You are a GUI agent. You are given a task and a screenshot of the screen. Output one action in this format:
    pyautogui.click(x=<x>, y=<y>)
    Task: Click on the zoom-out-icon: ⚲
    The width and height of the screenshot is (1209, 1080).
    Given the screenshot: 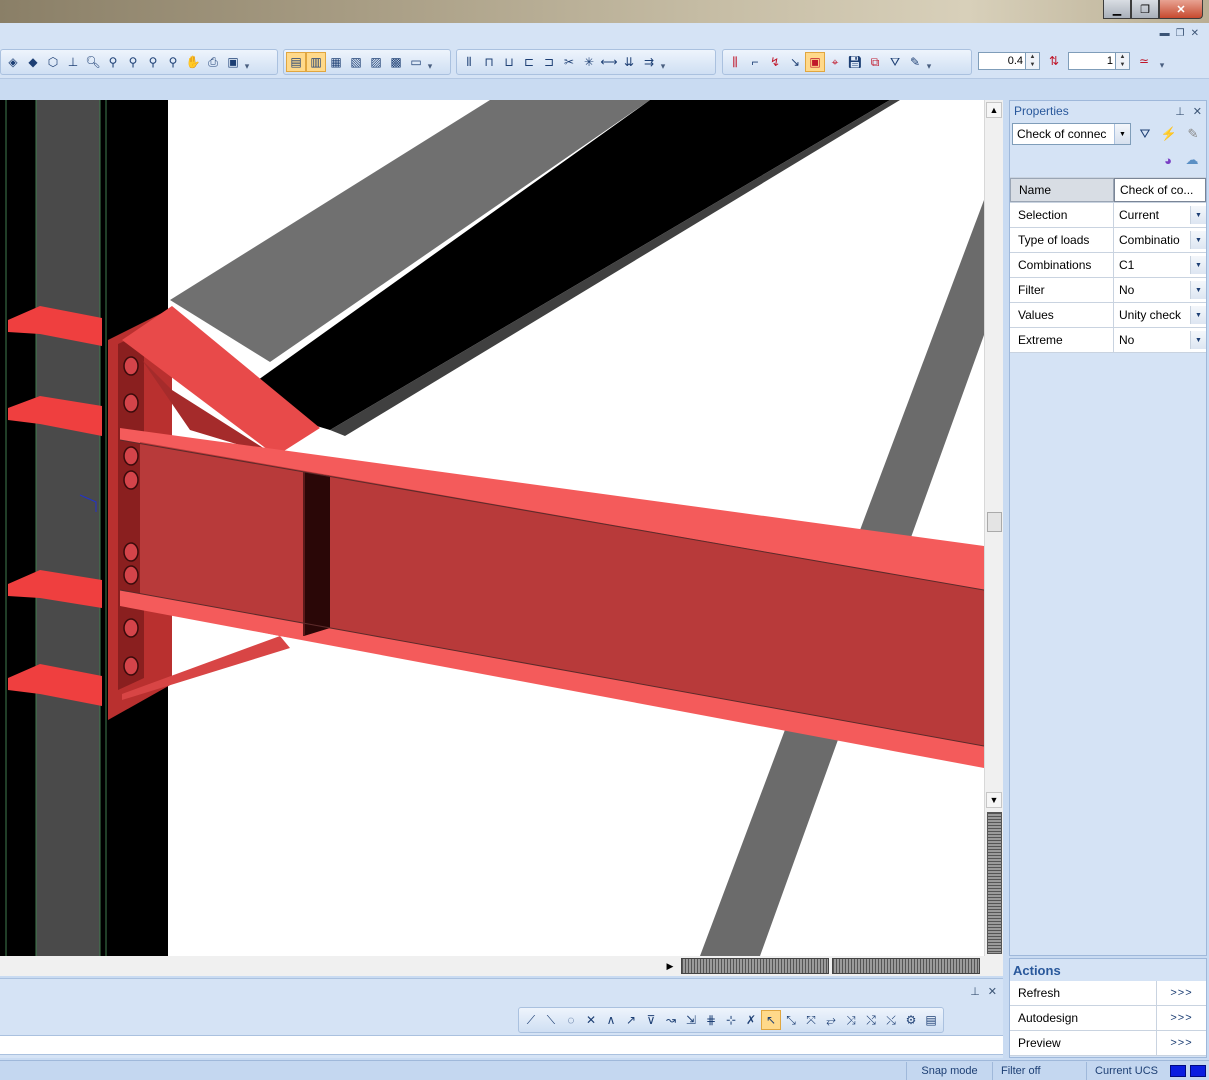 What is the action you would take?
    pyautogui.click(x=113, y=62)
    